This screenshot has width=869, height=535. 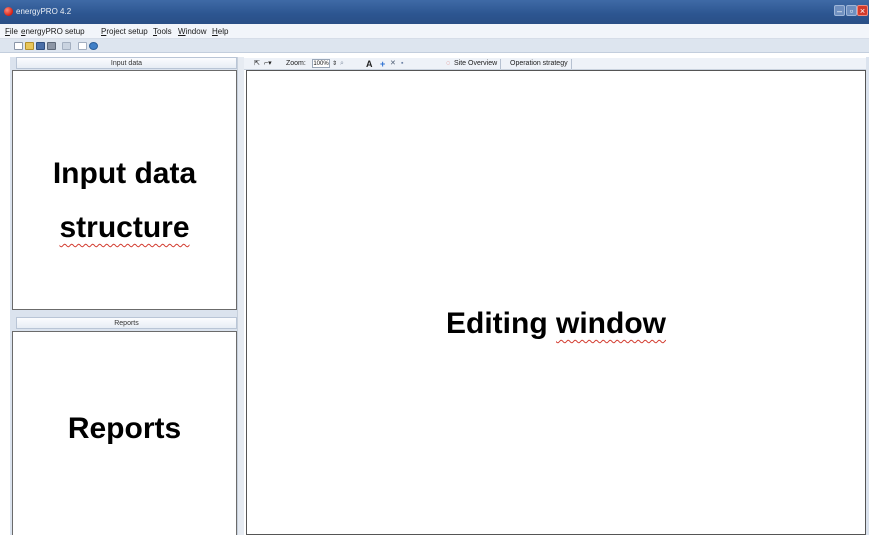 I want to click on input-data-label: Input data, so click(x=124, y=173).